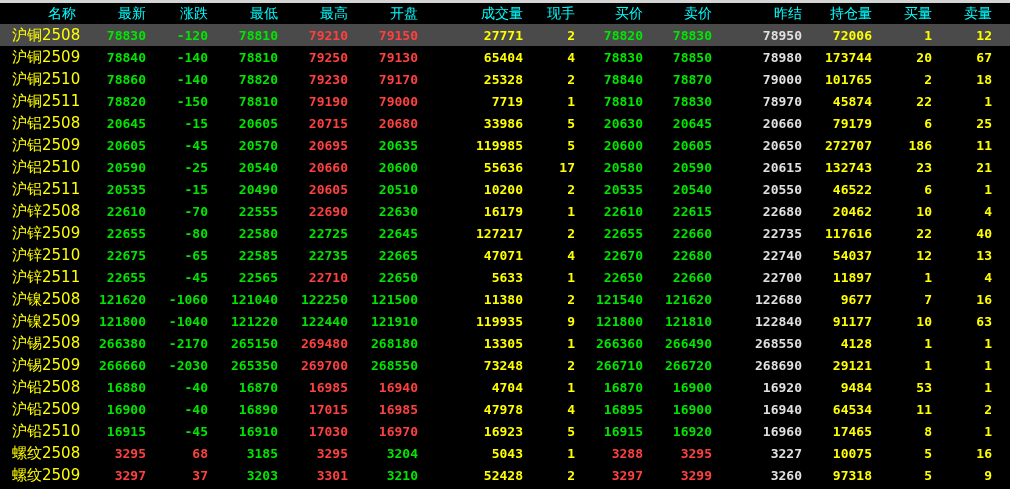 Image resolution: width=1010 pixels, height=489 pixels. Describe the element at coordinates (327, 211) in the screenshot. I see `table-cell-text: 22690` at that location.